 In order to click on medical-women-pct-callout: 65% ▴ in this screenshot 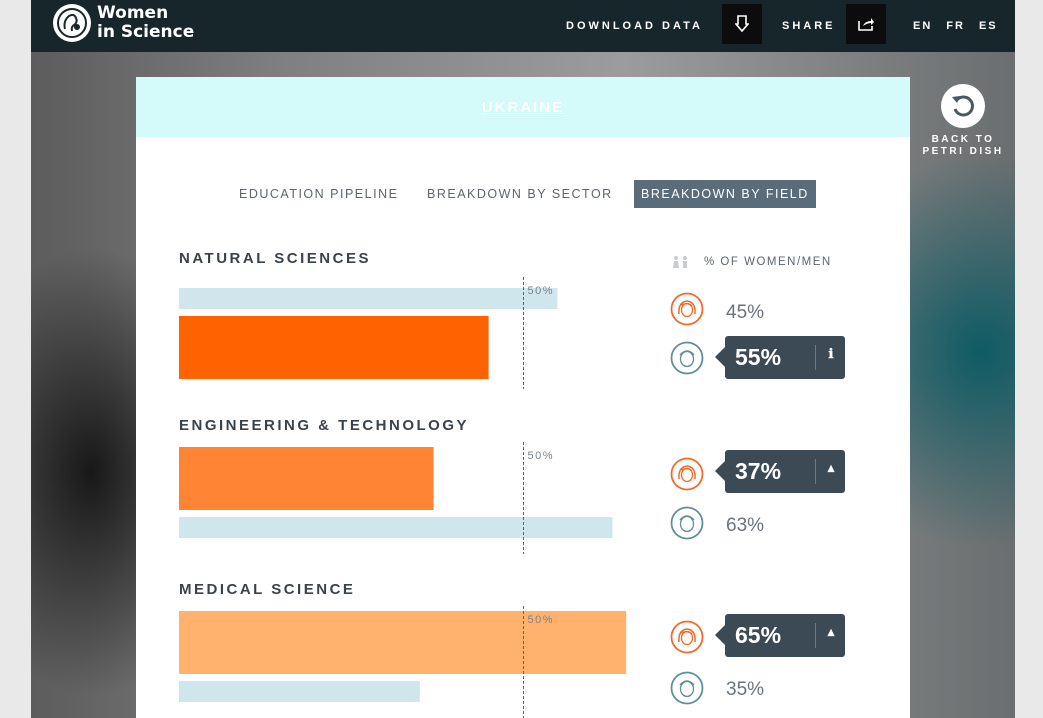, I will do `click(780, 635)`.